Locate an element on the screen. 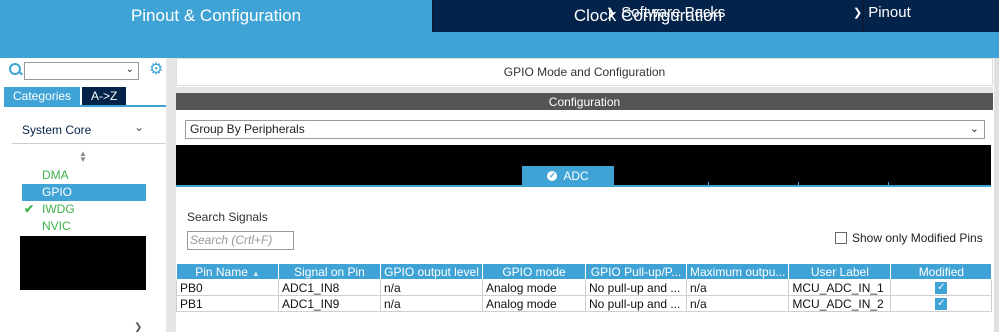 The height and width of the screenshot is (332, 999). software-packs-label: Software Packs is located at coordinates (673, 12).